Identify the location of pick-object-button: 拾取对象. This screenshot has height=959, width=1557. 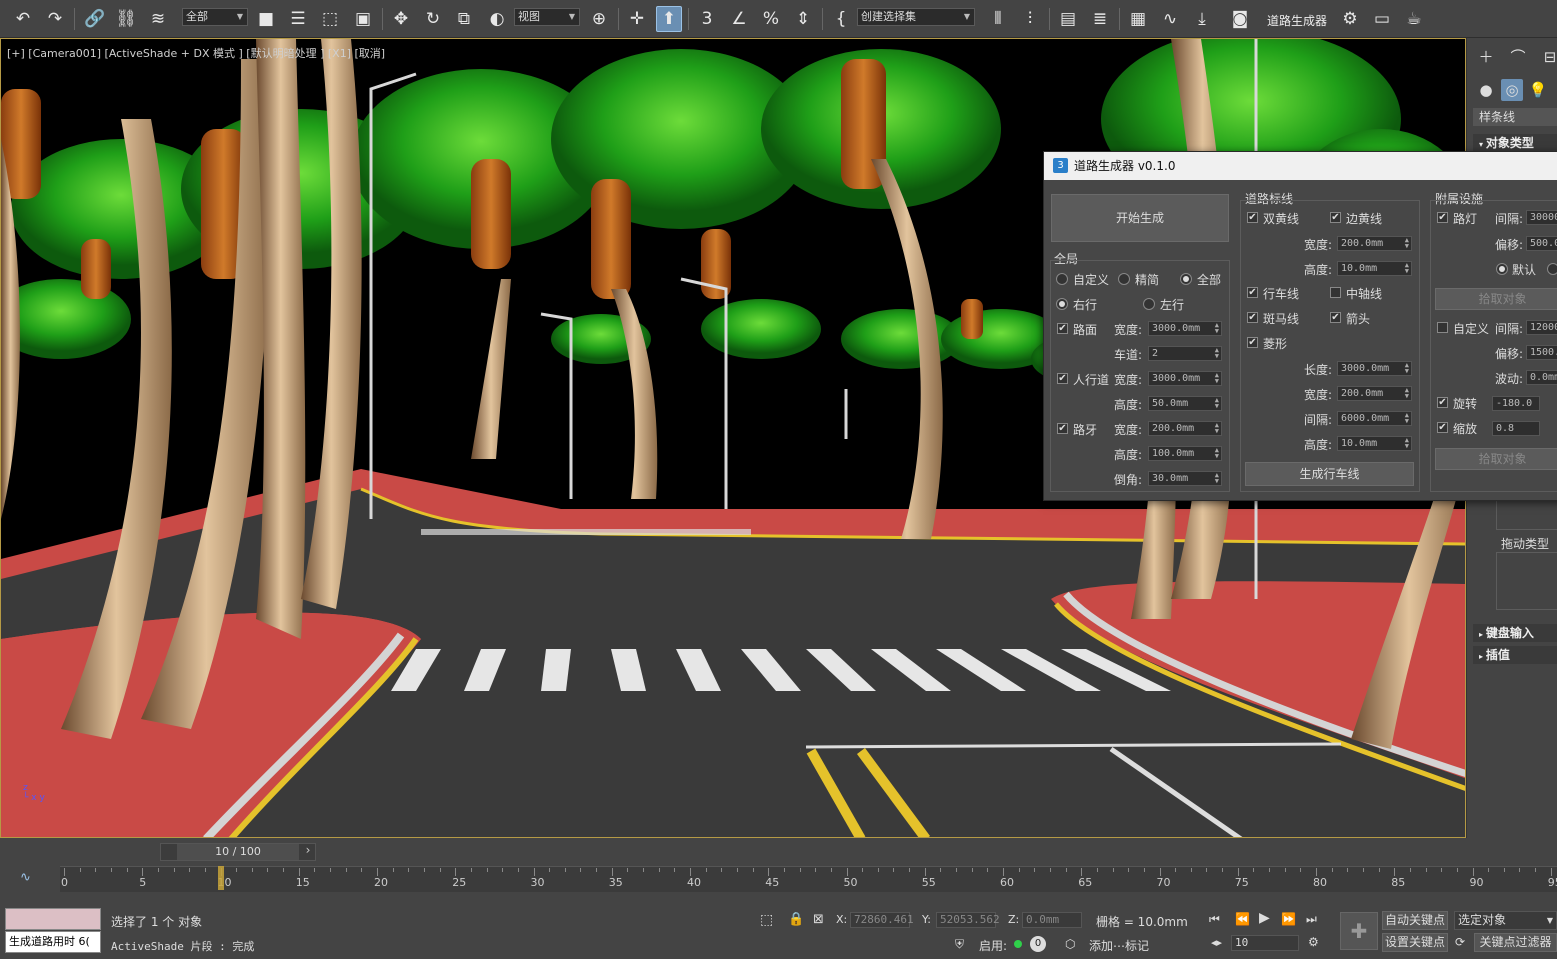
(1496, 299).